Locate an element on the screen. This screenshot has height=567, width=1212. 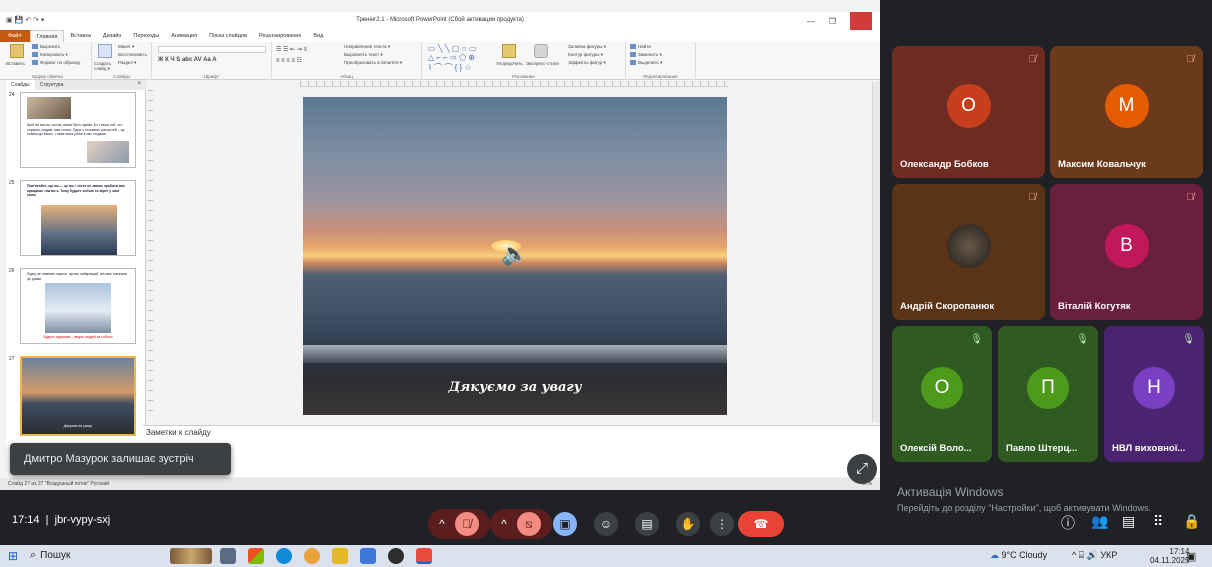
font-style-buttons: Ж К Ч S abc AV Aa A is located at coordinates (187, 60).